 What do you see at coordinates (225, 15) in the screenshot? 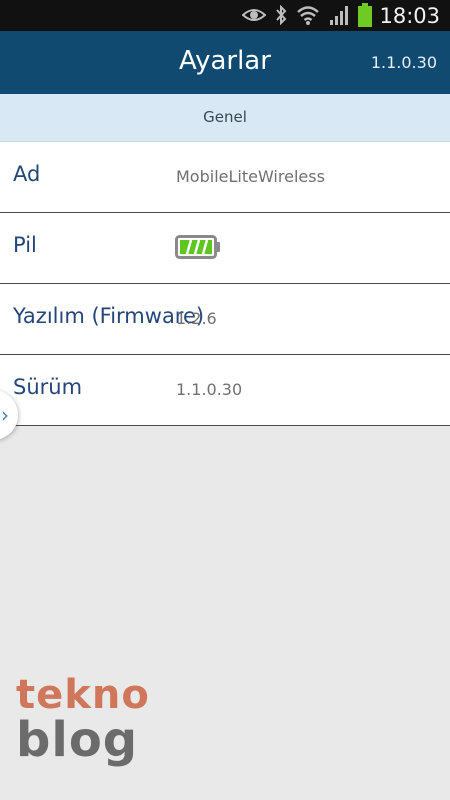
I see `status-bar: 18:03` at bounding box center [225, 15].